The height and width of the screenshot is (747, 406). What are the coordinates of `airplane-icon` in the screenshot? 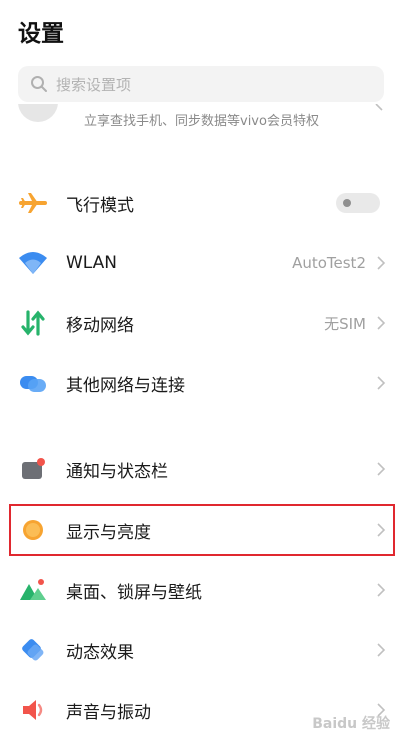 It's located at (33, 203).